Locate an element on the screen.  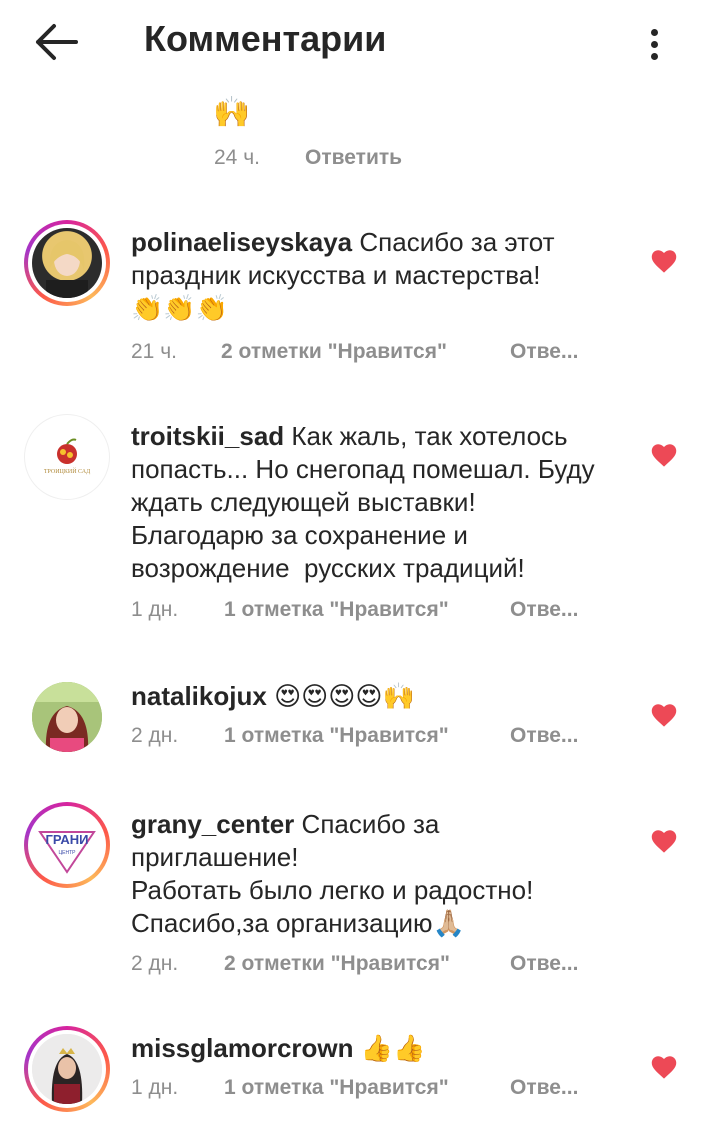
comment-text: missglamorcrown 👍👍 is located at coordinates (278, 1048).